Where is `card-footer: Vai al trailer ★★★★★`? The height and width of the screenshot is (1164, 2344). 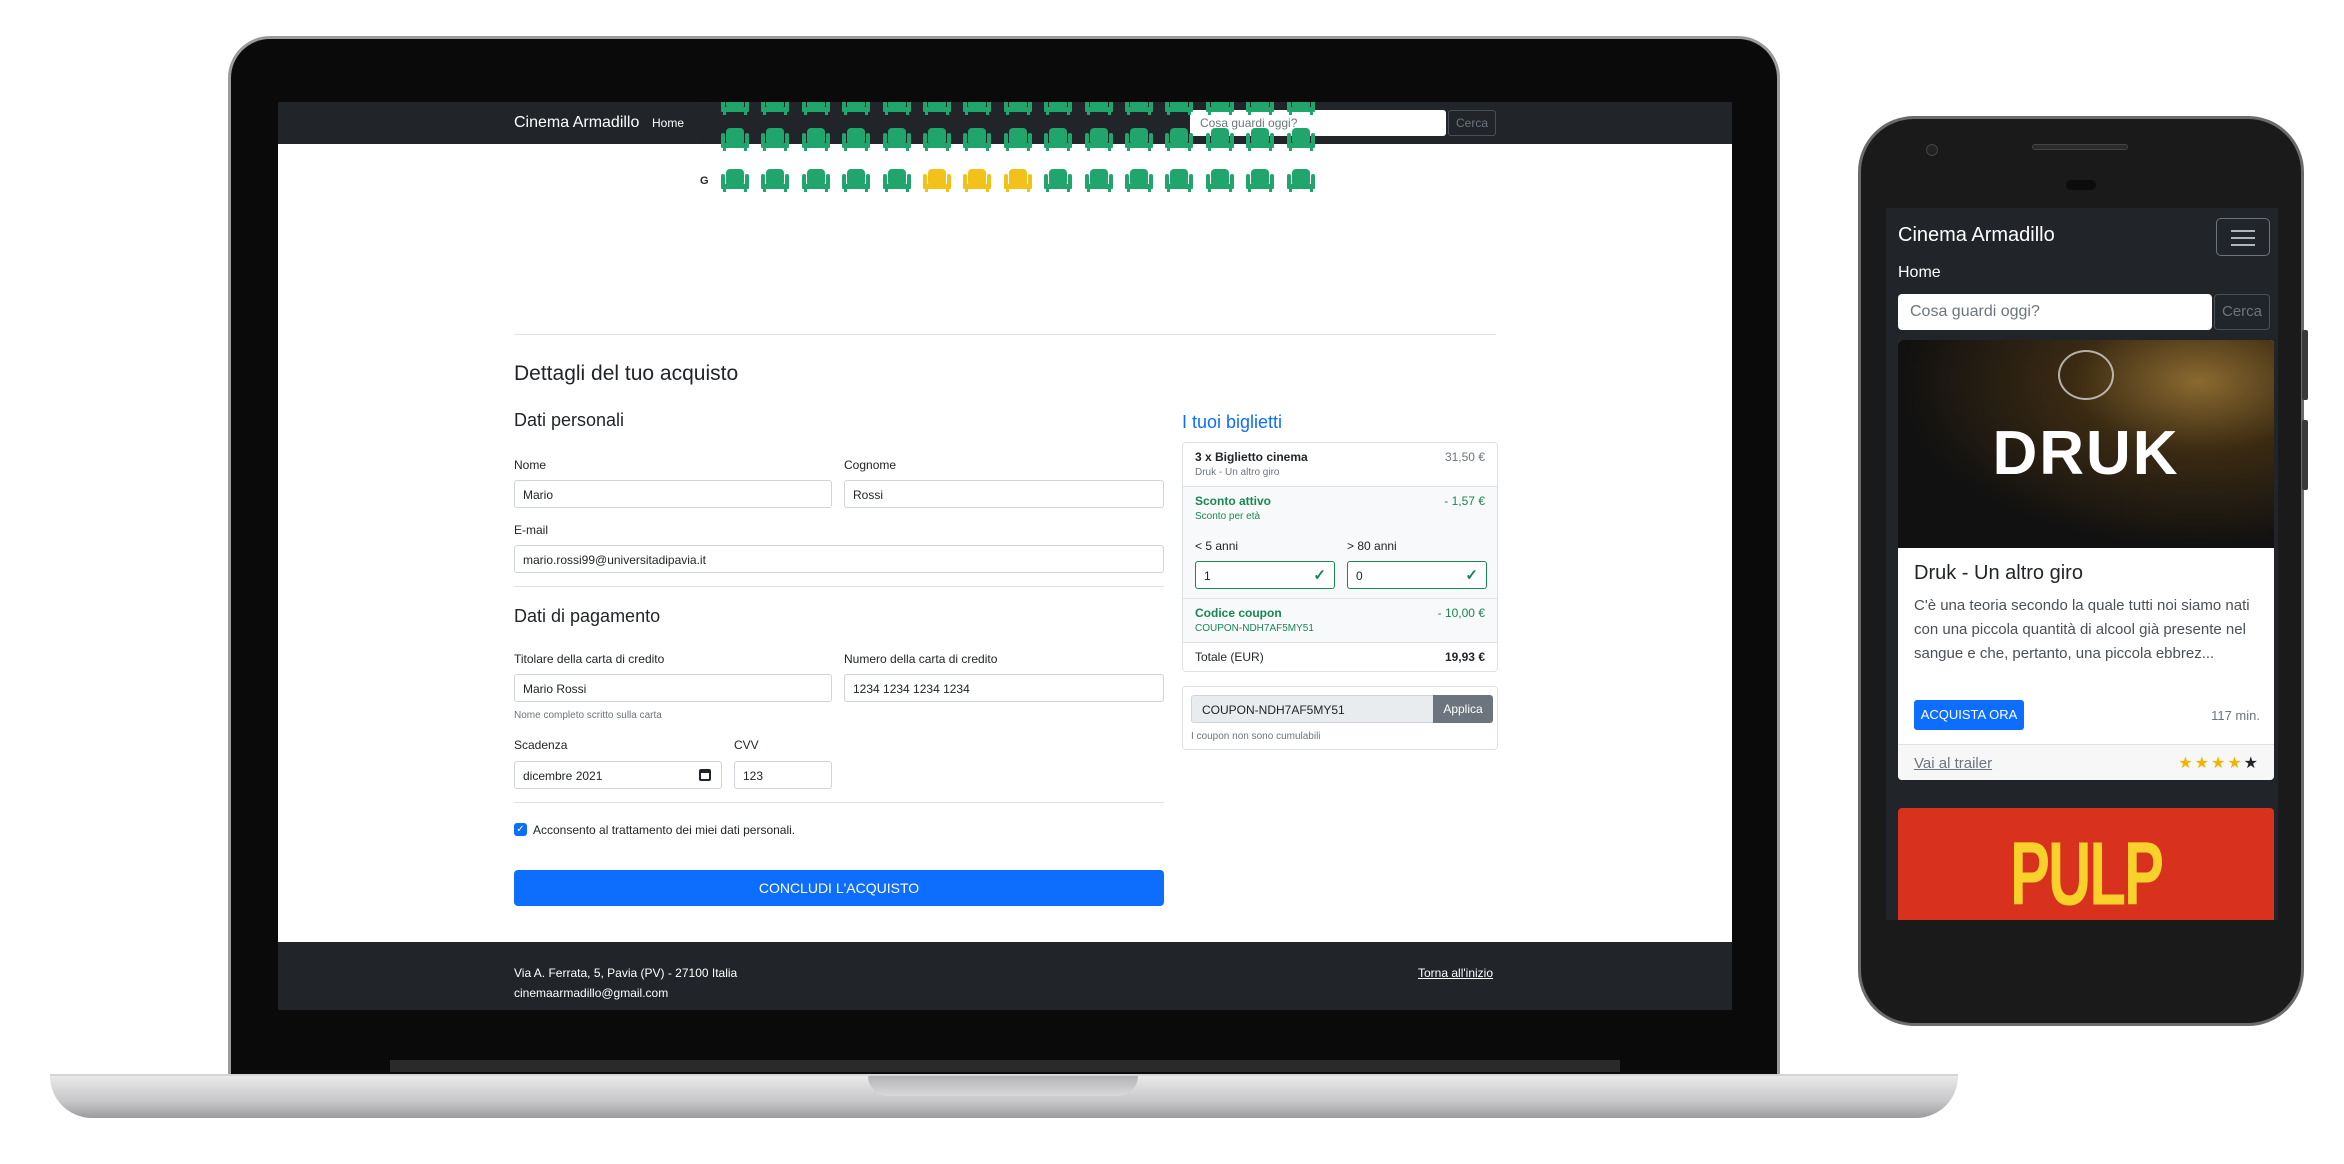
card-footer: Vai al trailer ★★★★★ is located at coordinates (2086, 762).